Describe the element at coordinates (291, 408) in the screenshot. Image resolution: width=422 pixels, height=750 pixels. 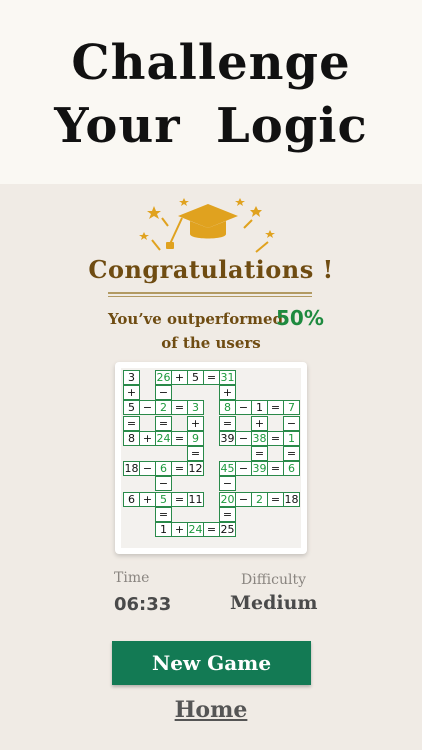
I see `puzzle-cell: 7` at that location.